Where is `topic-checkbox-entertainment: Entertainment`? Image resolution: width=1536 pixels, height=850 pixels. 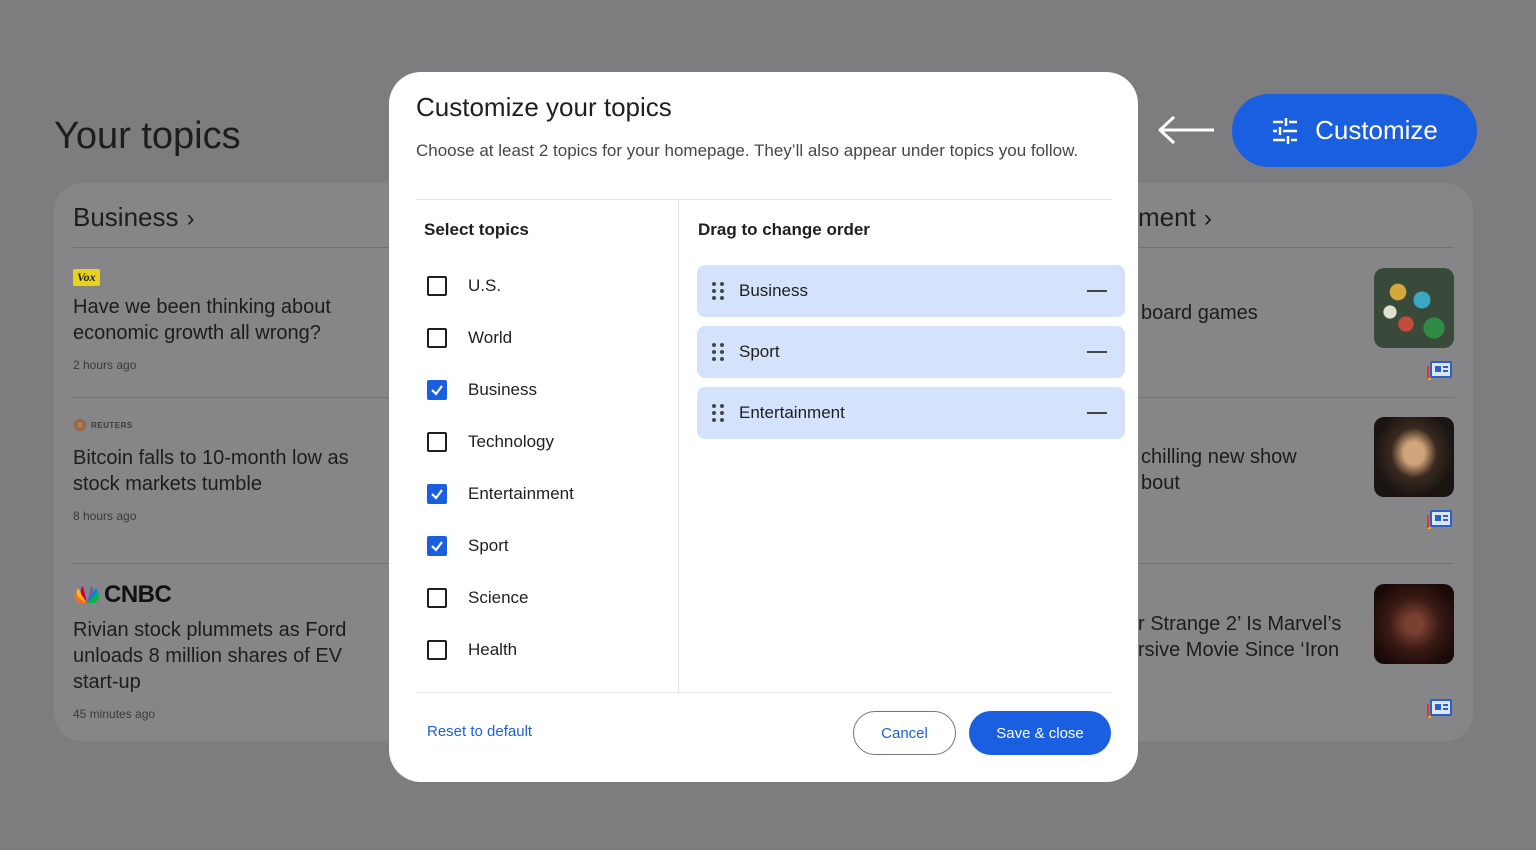 topic-checkbox-entertainment: Entertainment is located at coordinates (500, 494).